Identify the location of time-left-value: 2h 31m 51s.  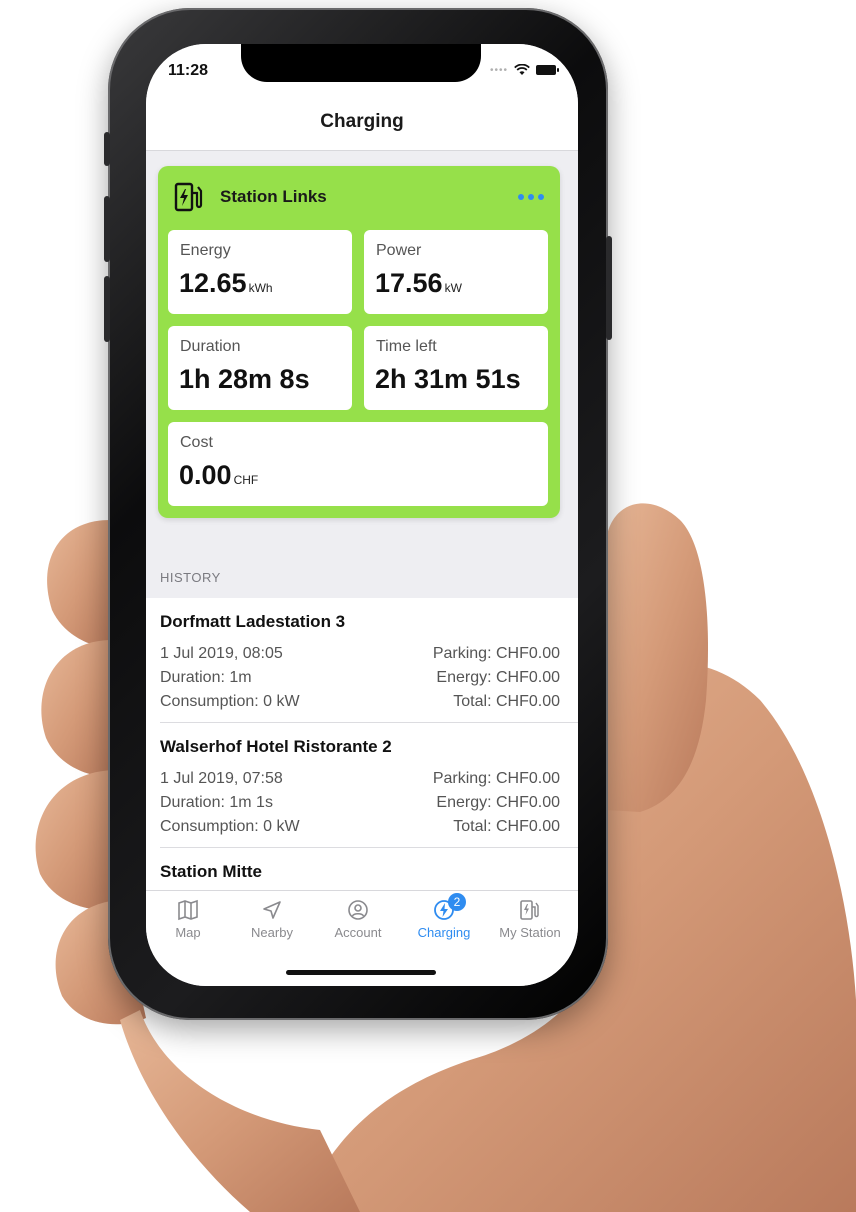
(448, 379).